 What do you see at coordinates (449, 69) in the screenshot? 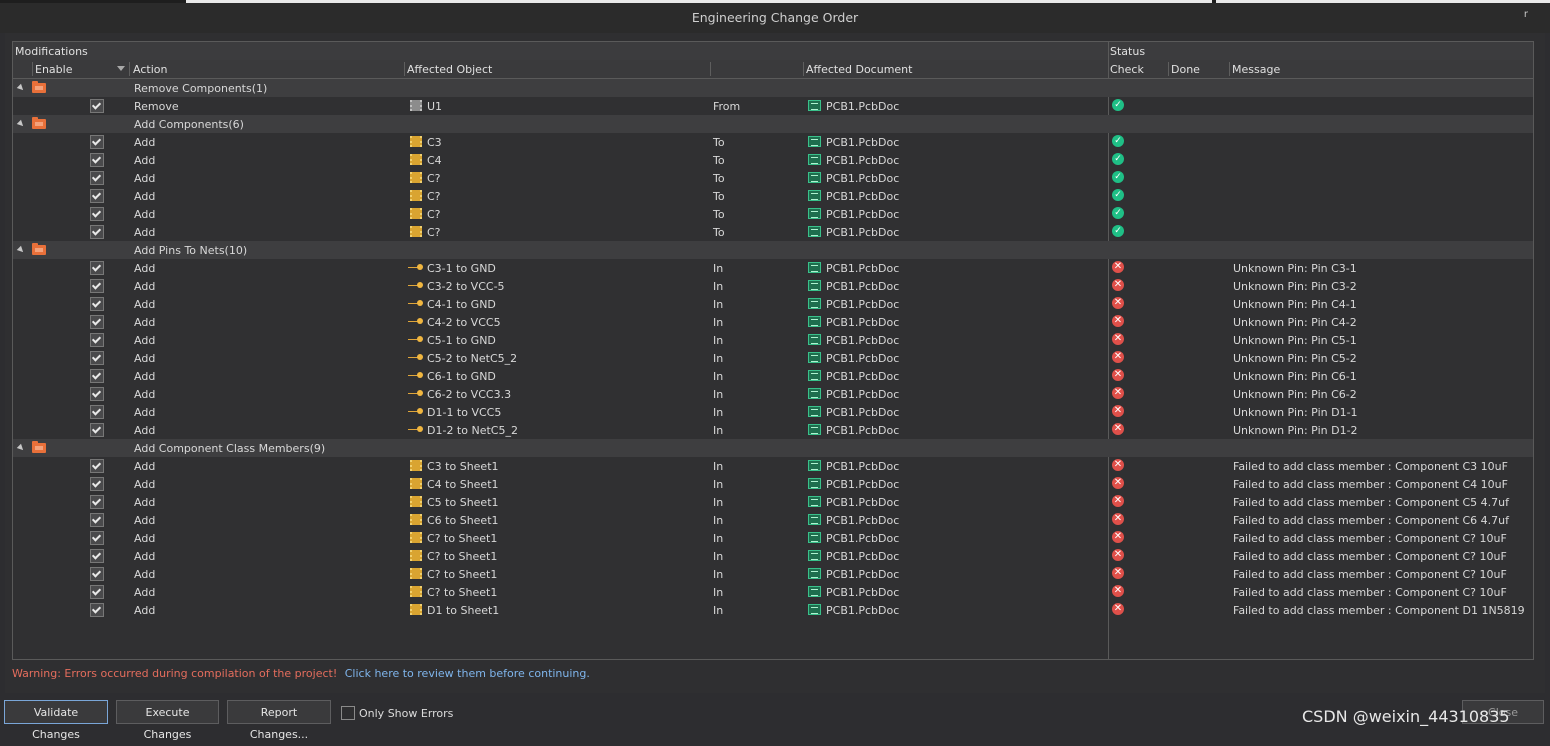
I see `column-affected-object: Affected Object` at bounding box center [449, 69].